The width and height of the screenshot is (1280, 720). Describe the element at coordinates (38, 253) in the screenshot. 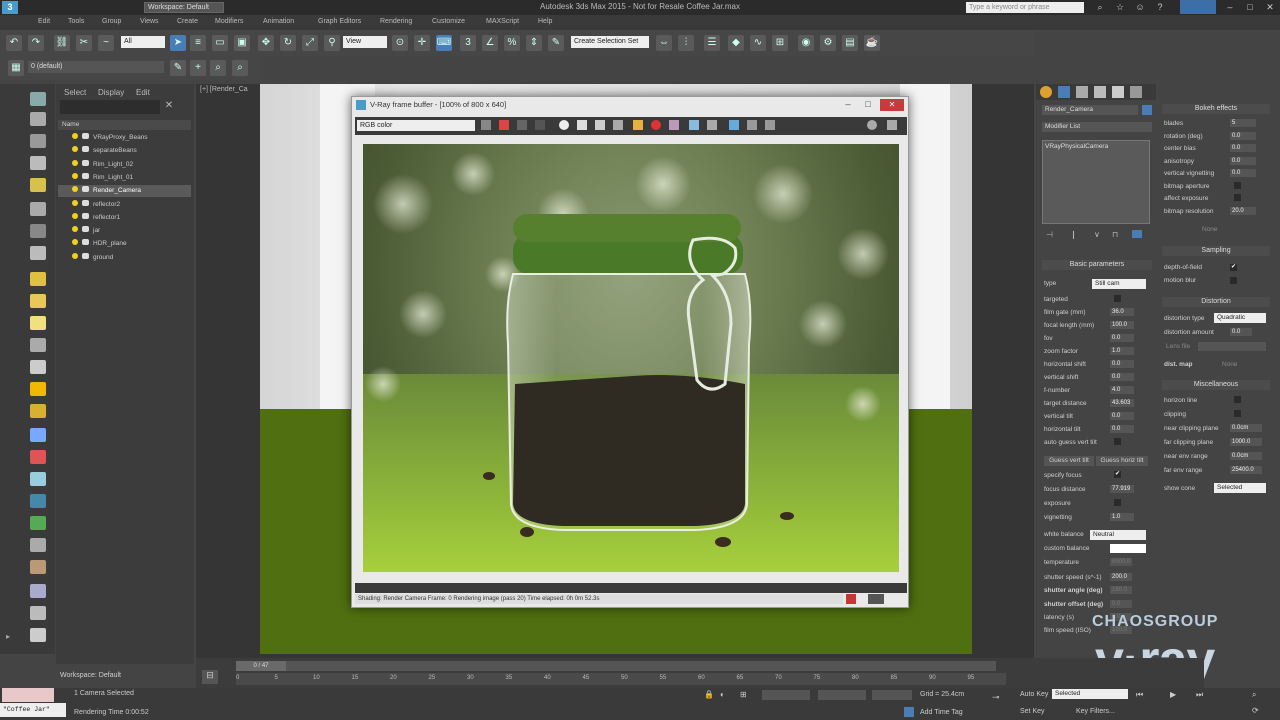

I see `spacewarp-icon` at that location.